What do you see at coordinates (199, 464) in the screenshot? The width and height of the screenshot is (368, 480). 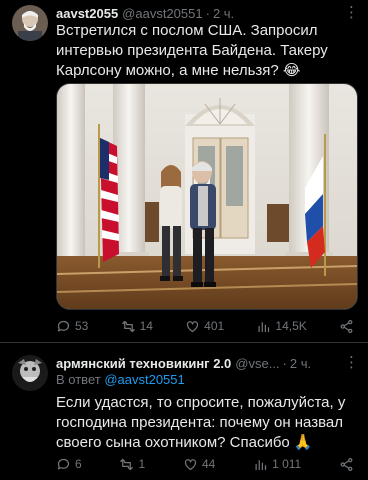 I see `like-button: 44` at bounding box center [199, 464].